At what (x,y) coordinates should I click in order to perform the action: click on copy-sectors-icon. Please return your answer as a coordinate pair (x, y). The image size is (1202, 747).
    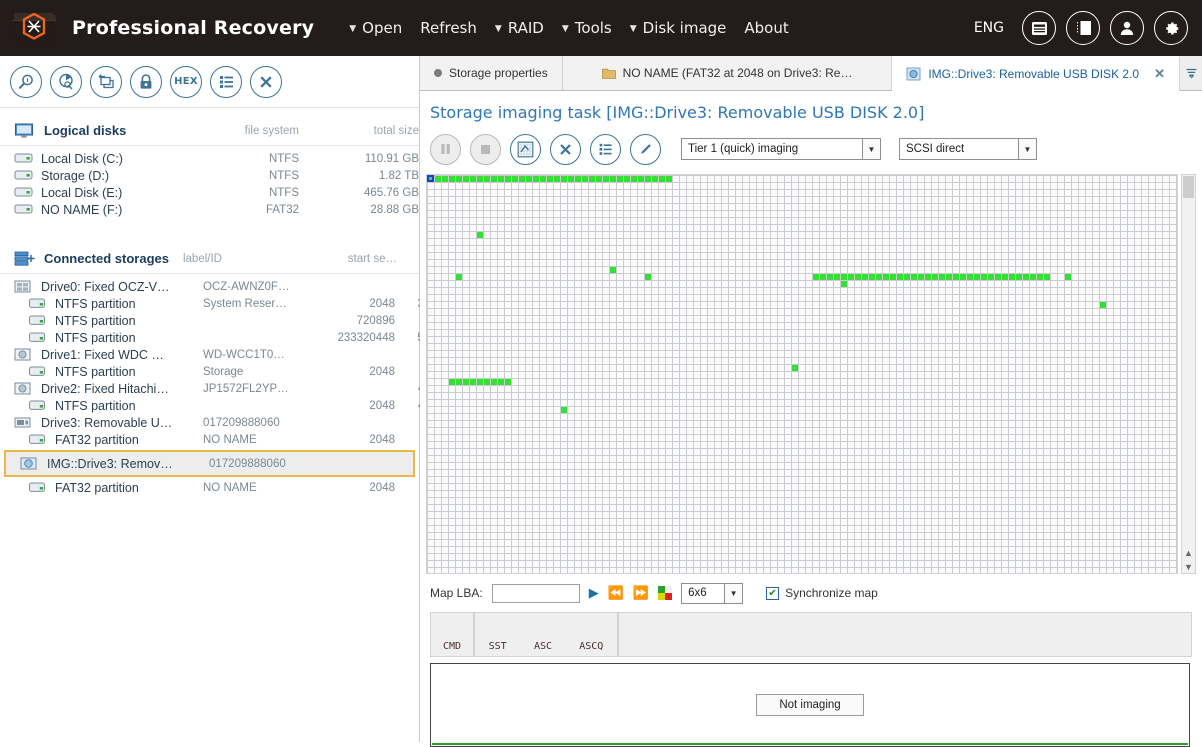
    Looking at the image, I should click on (106, 81).